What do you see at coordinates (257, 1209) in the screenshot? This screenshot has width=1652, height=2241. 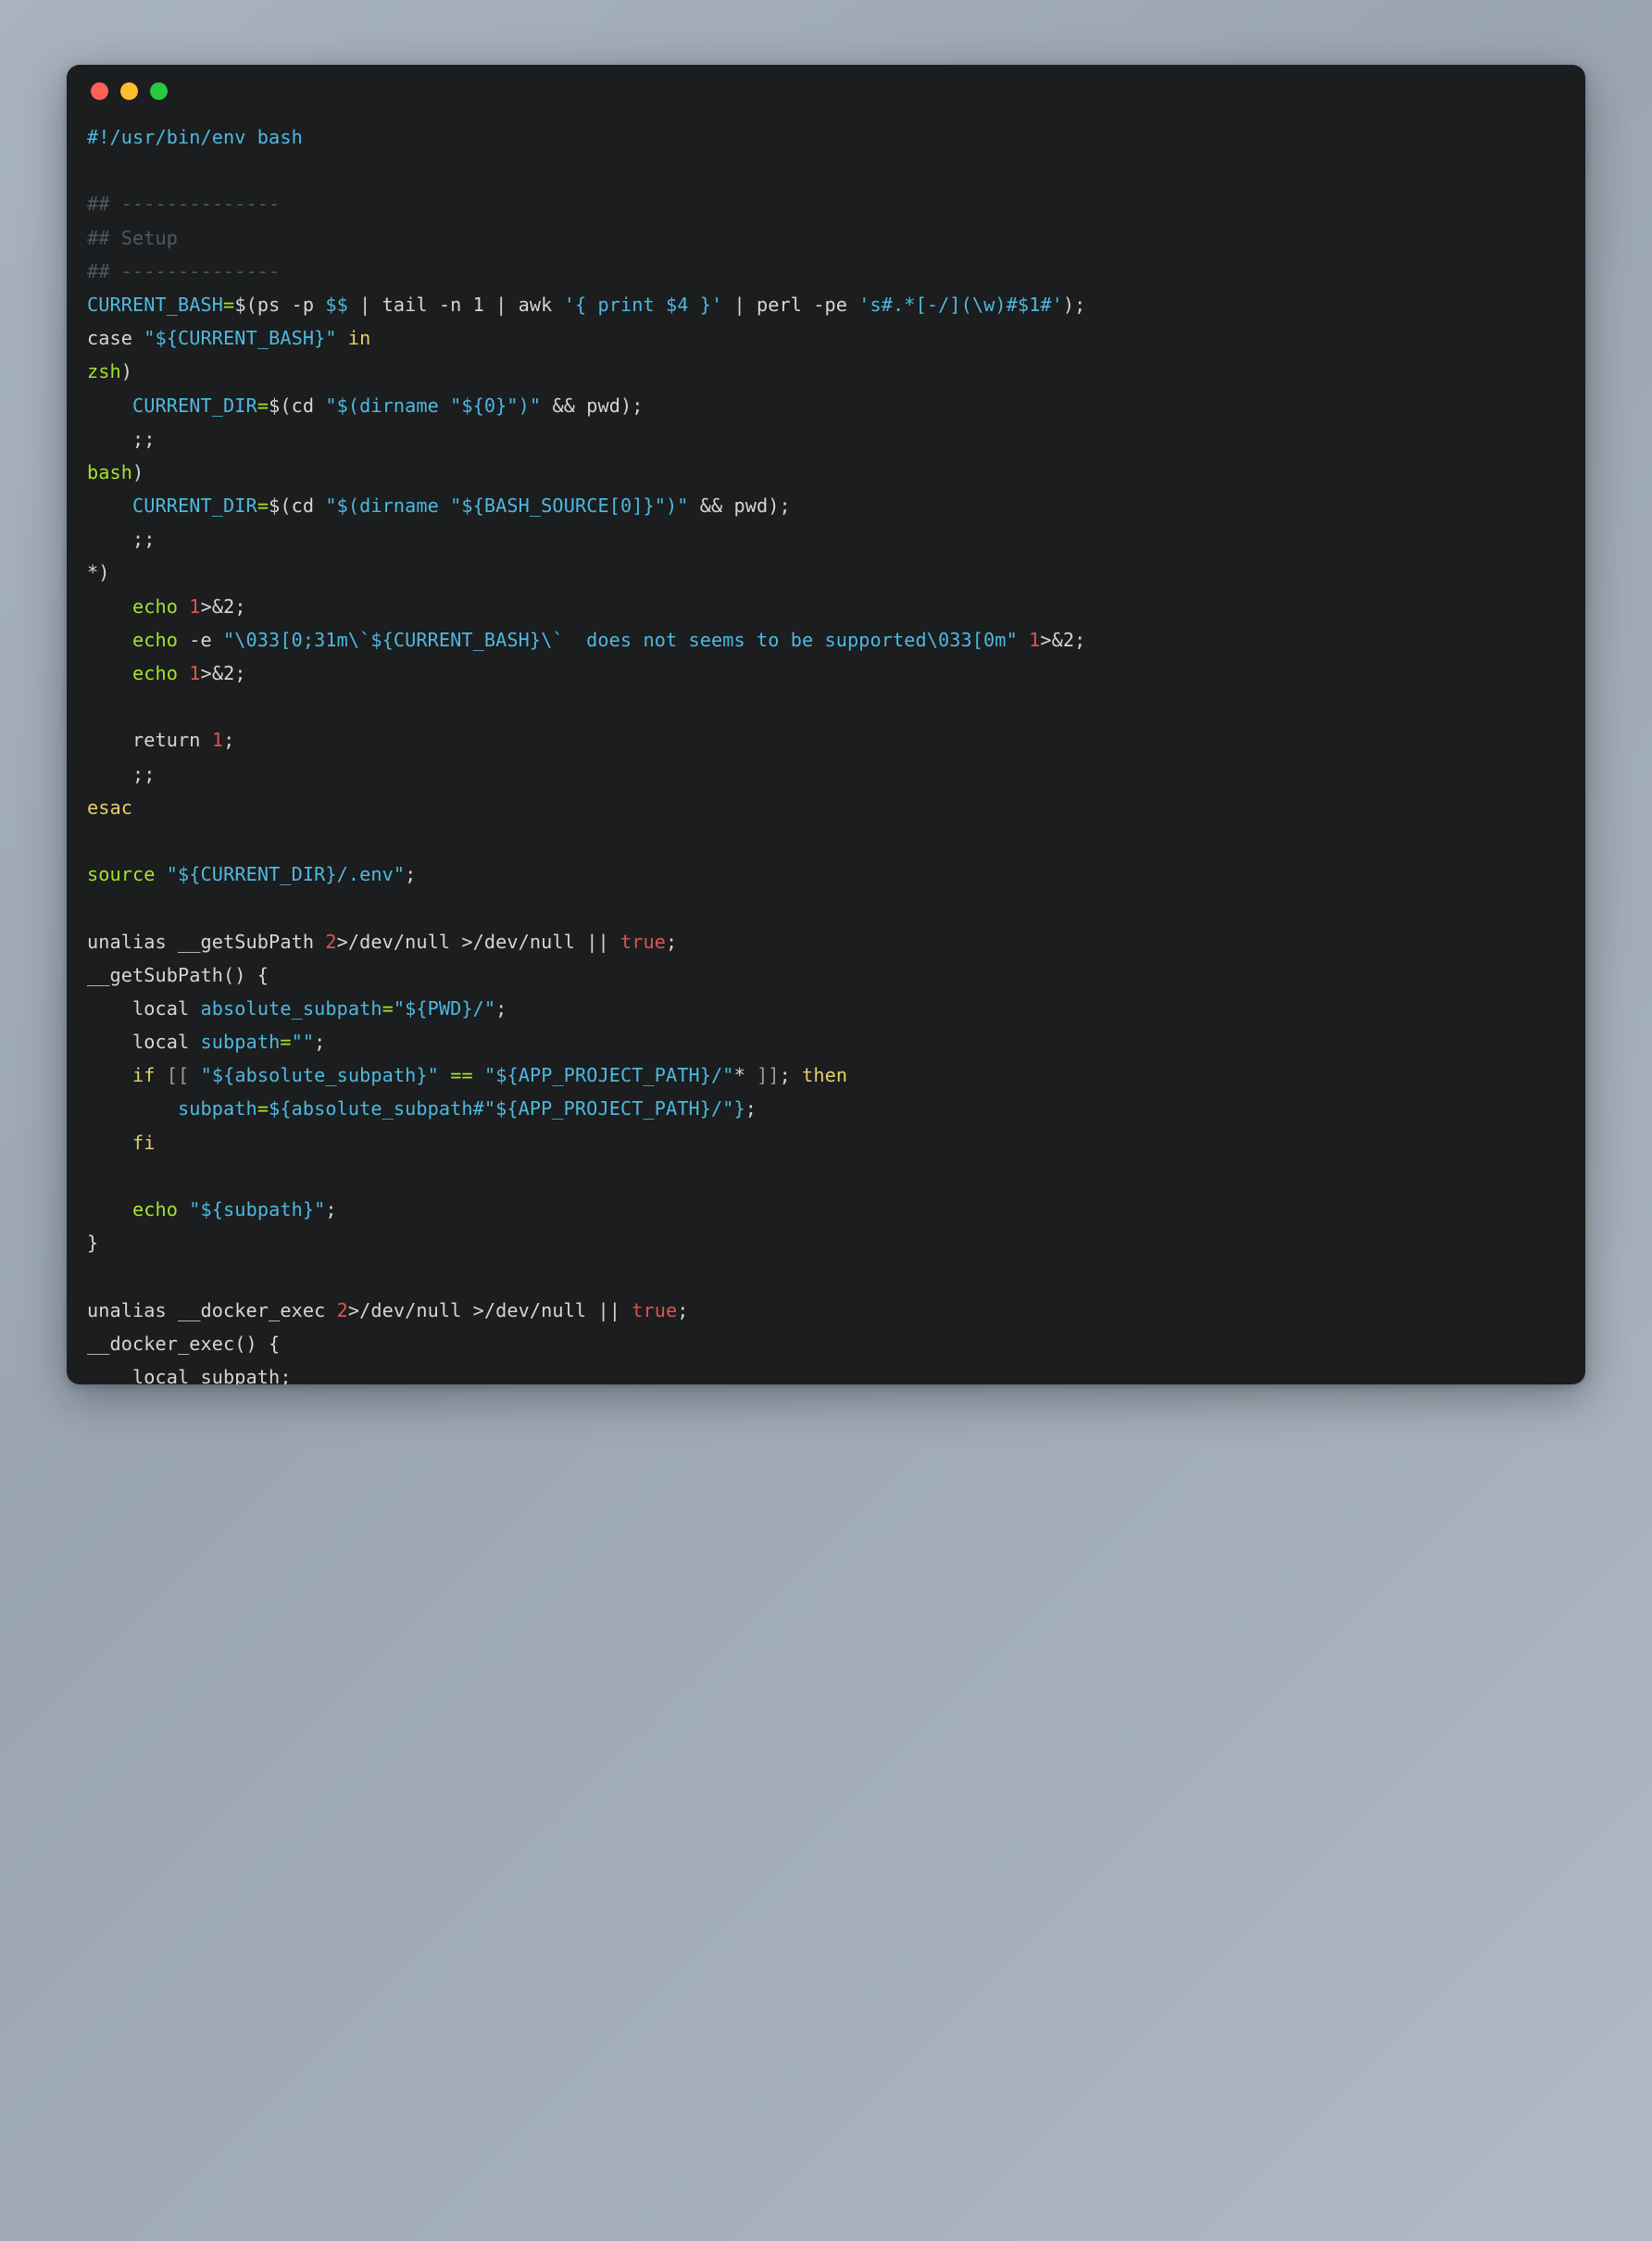 I see `code-token: "${subpath}"` at bounding box center [257, 1209].